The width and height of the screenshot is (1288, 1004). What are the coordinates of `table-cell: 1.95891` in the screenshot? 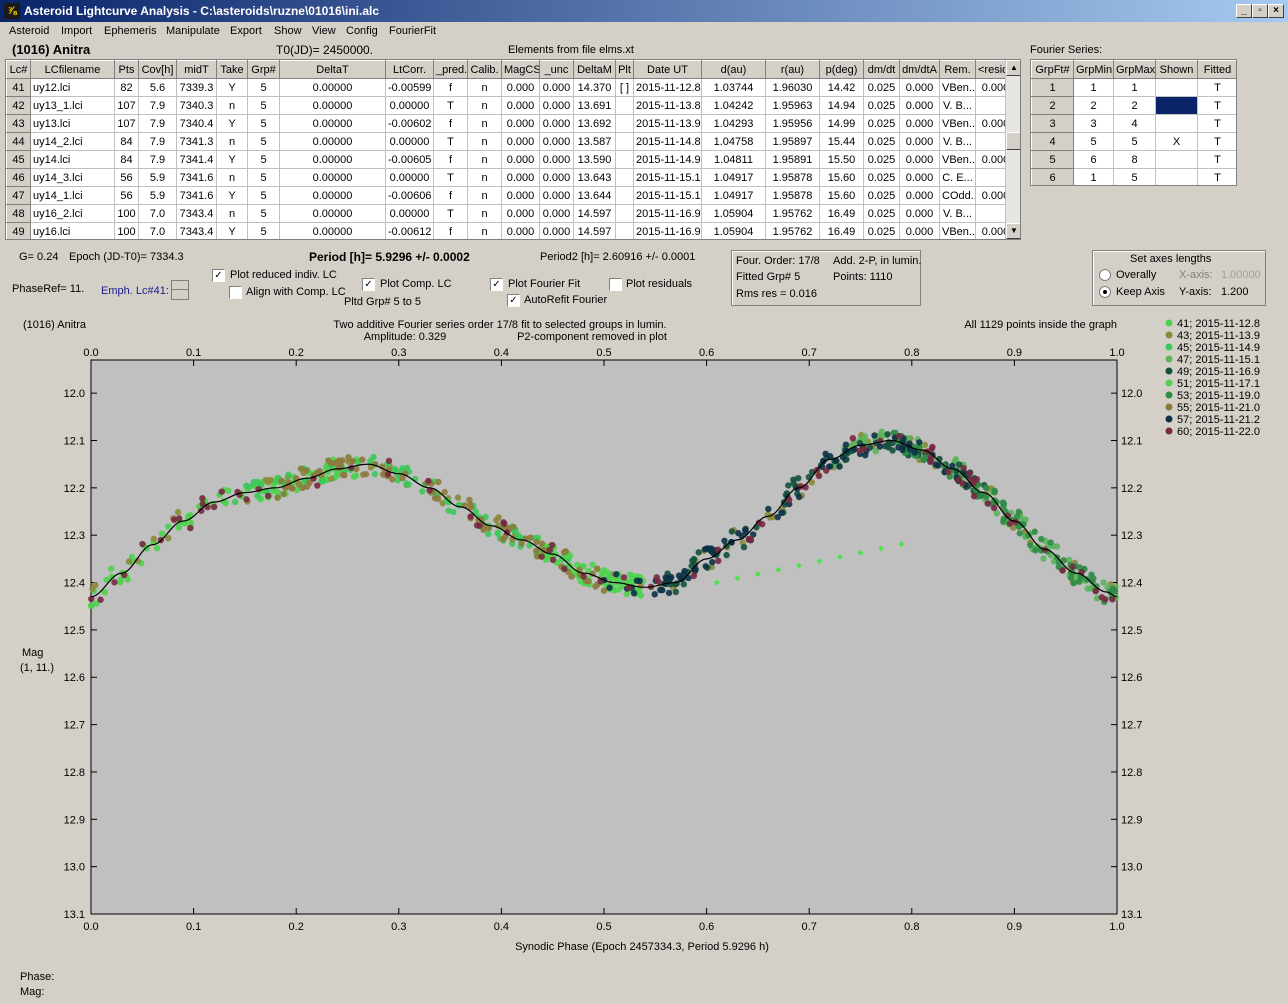 It's located at (792, 159).